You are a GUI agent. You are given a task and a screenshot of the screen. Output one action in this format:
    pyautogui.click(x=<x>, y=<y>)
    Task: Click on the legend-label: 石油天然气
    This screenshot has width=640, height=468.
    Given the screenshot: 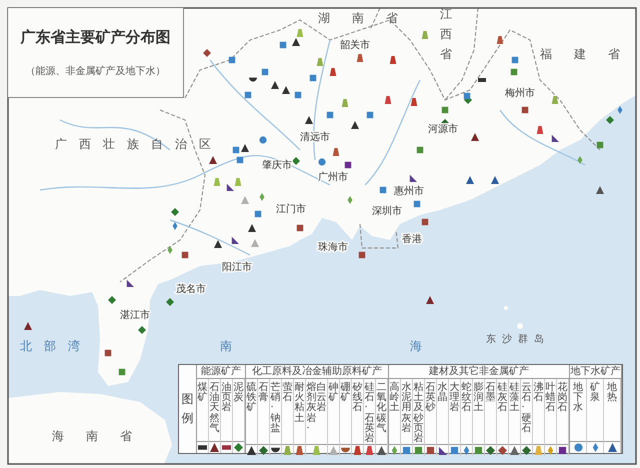 What is the action you would take?
    pyautogui.click(x=215, y=409)
    